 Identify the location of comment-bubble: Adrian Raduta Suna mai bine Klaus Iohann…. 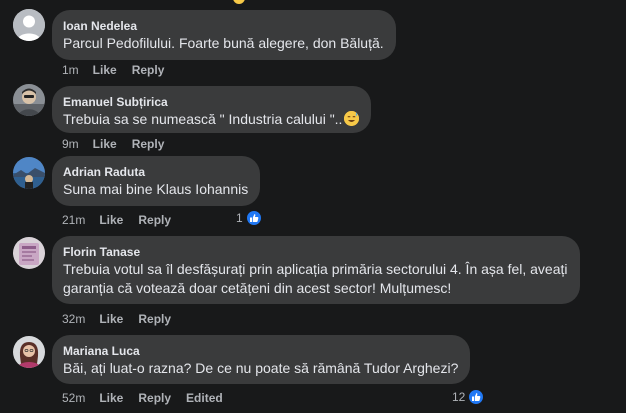
(156, 181).